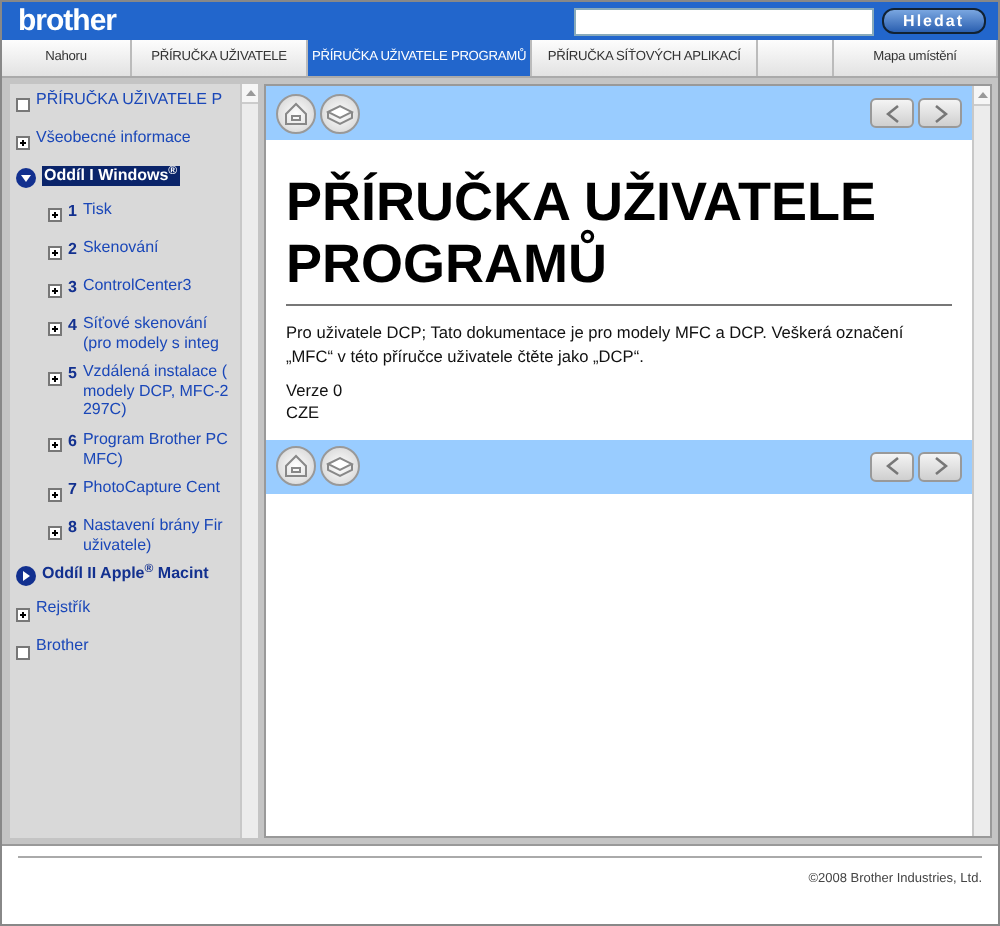 The width and height of the screenshot is (1000, 926). I want to click on item-number: 5, so click(72, 374).